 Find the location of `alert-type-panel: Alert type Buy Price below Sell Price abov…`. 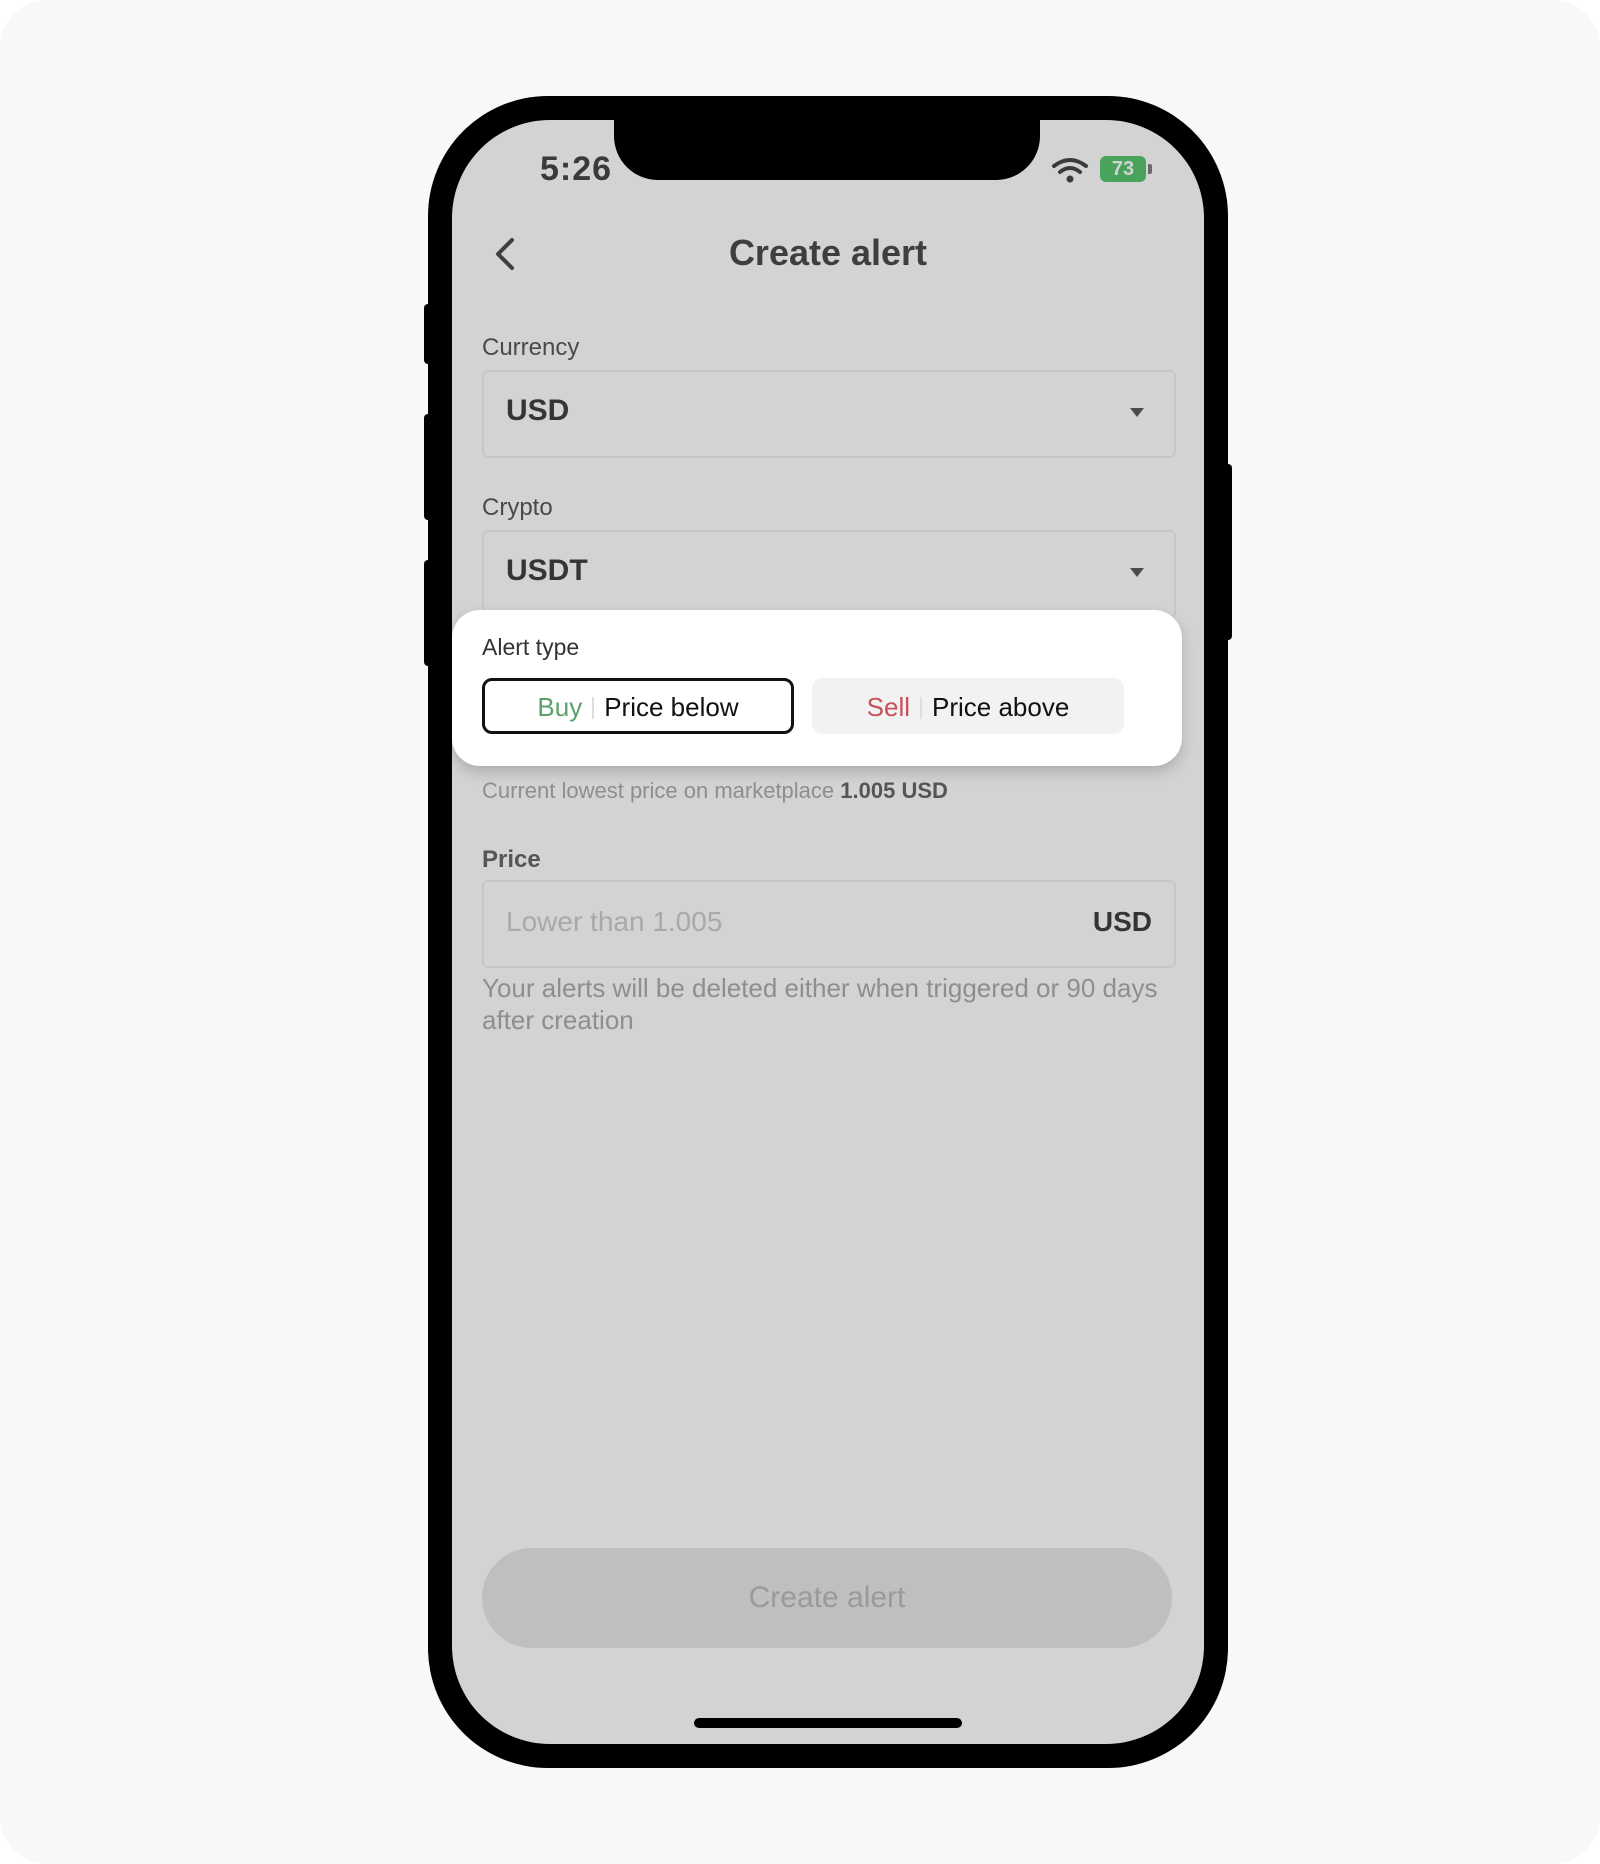

alert-type-panel: Alert type Buy Price below Sell Price abov… is located at coordinates (817, 688).